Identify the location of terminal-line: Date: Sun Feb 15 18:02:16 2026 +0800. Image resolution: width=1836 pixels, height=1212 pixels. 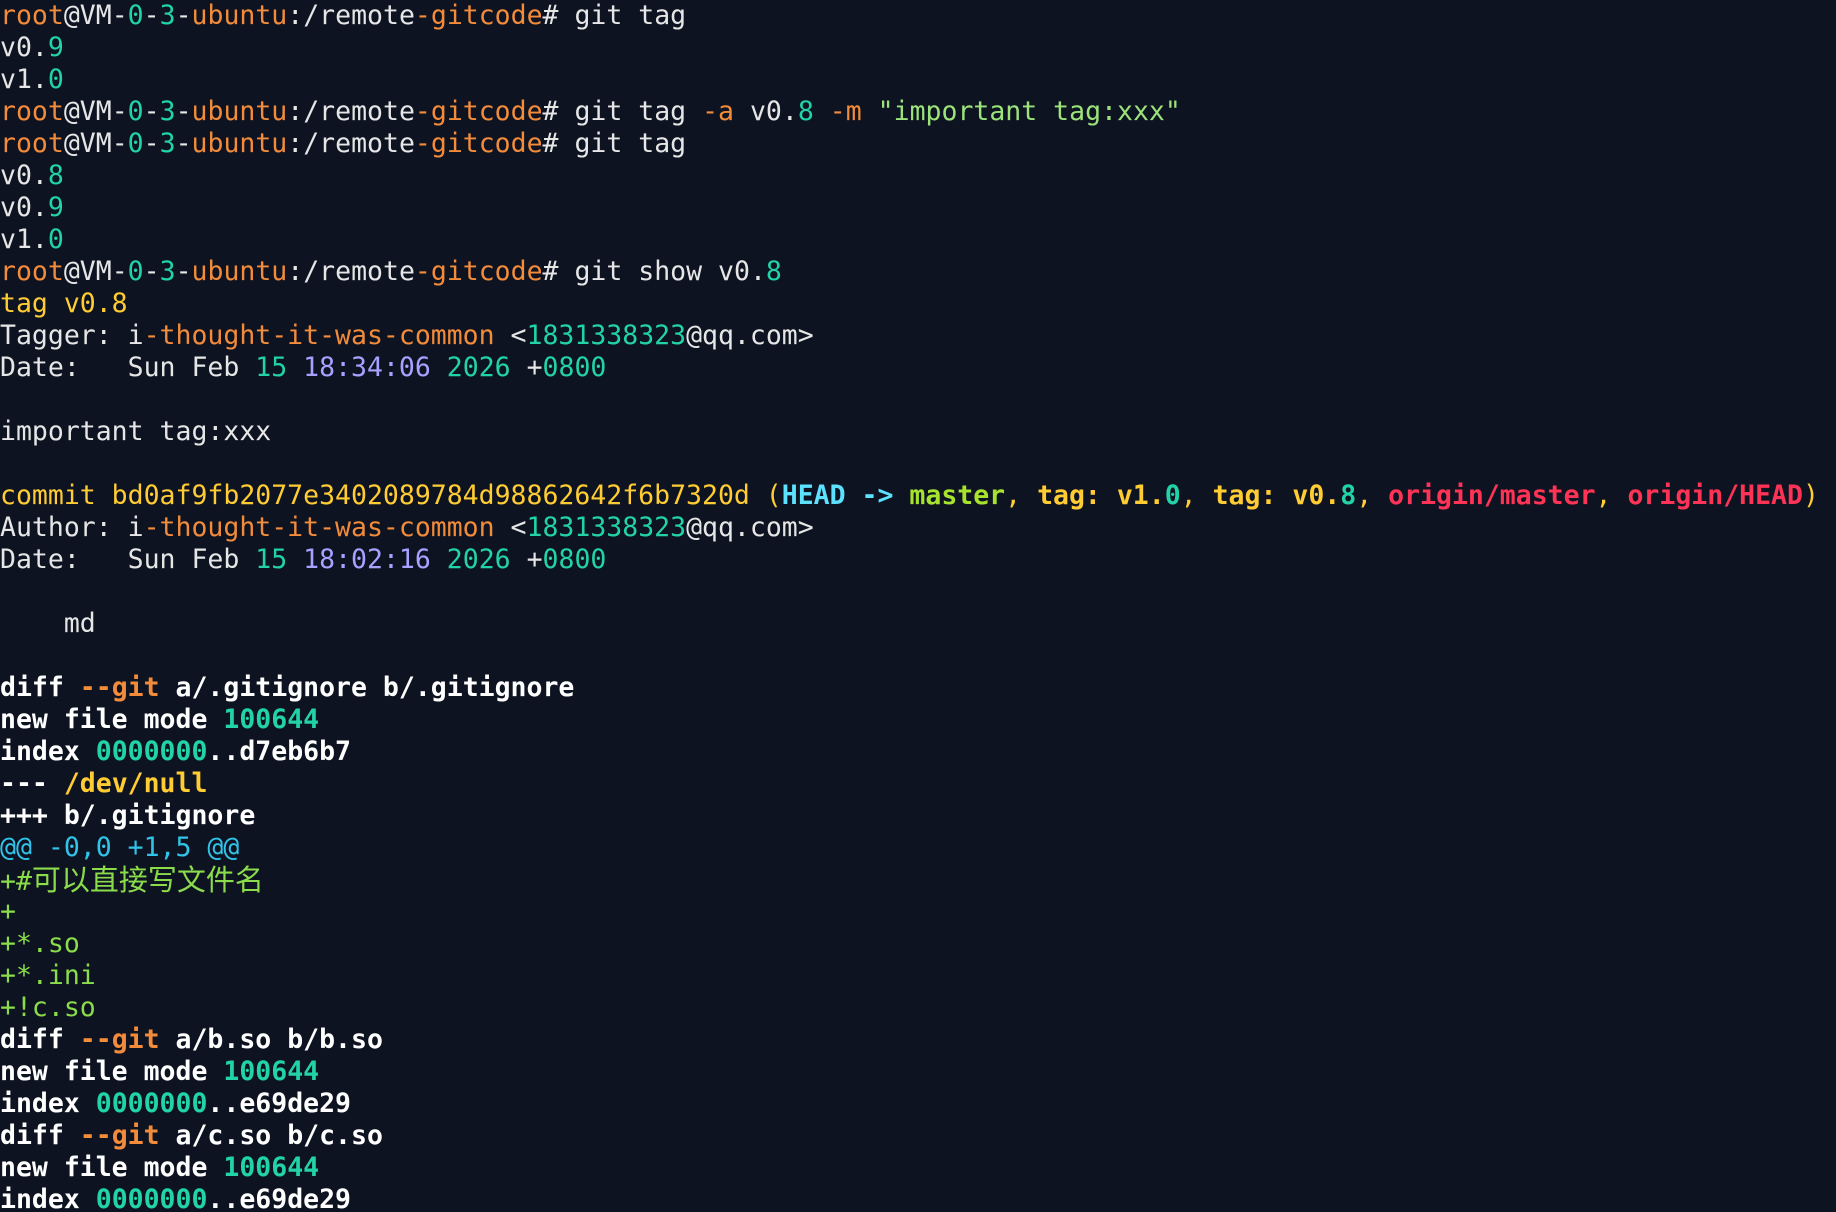
(918, 560).